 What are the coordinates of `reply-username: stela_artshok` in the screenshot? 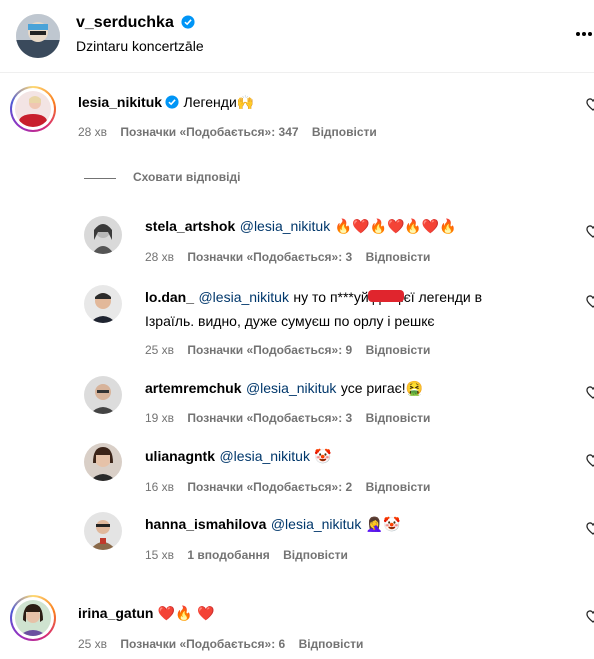 It's located at (190, 226).